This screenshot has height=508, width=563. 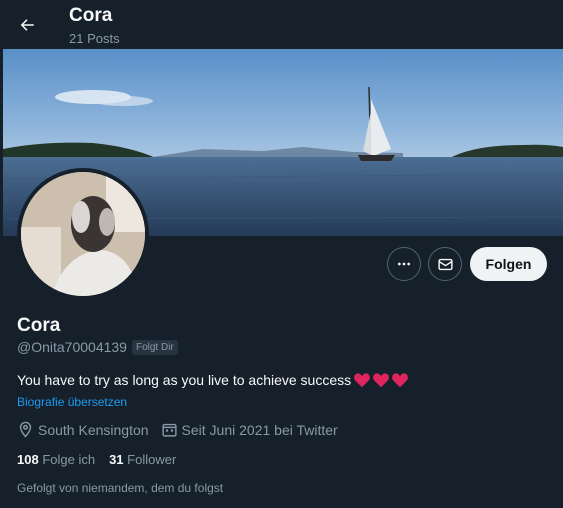 I want to click on follows-you-badge: Folgt Dir, so click(x=154, y=347).